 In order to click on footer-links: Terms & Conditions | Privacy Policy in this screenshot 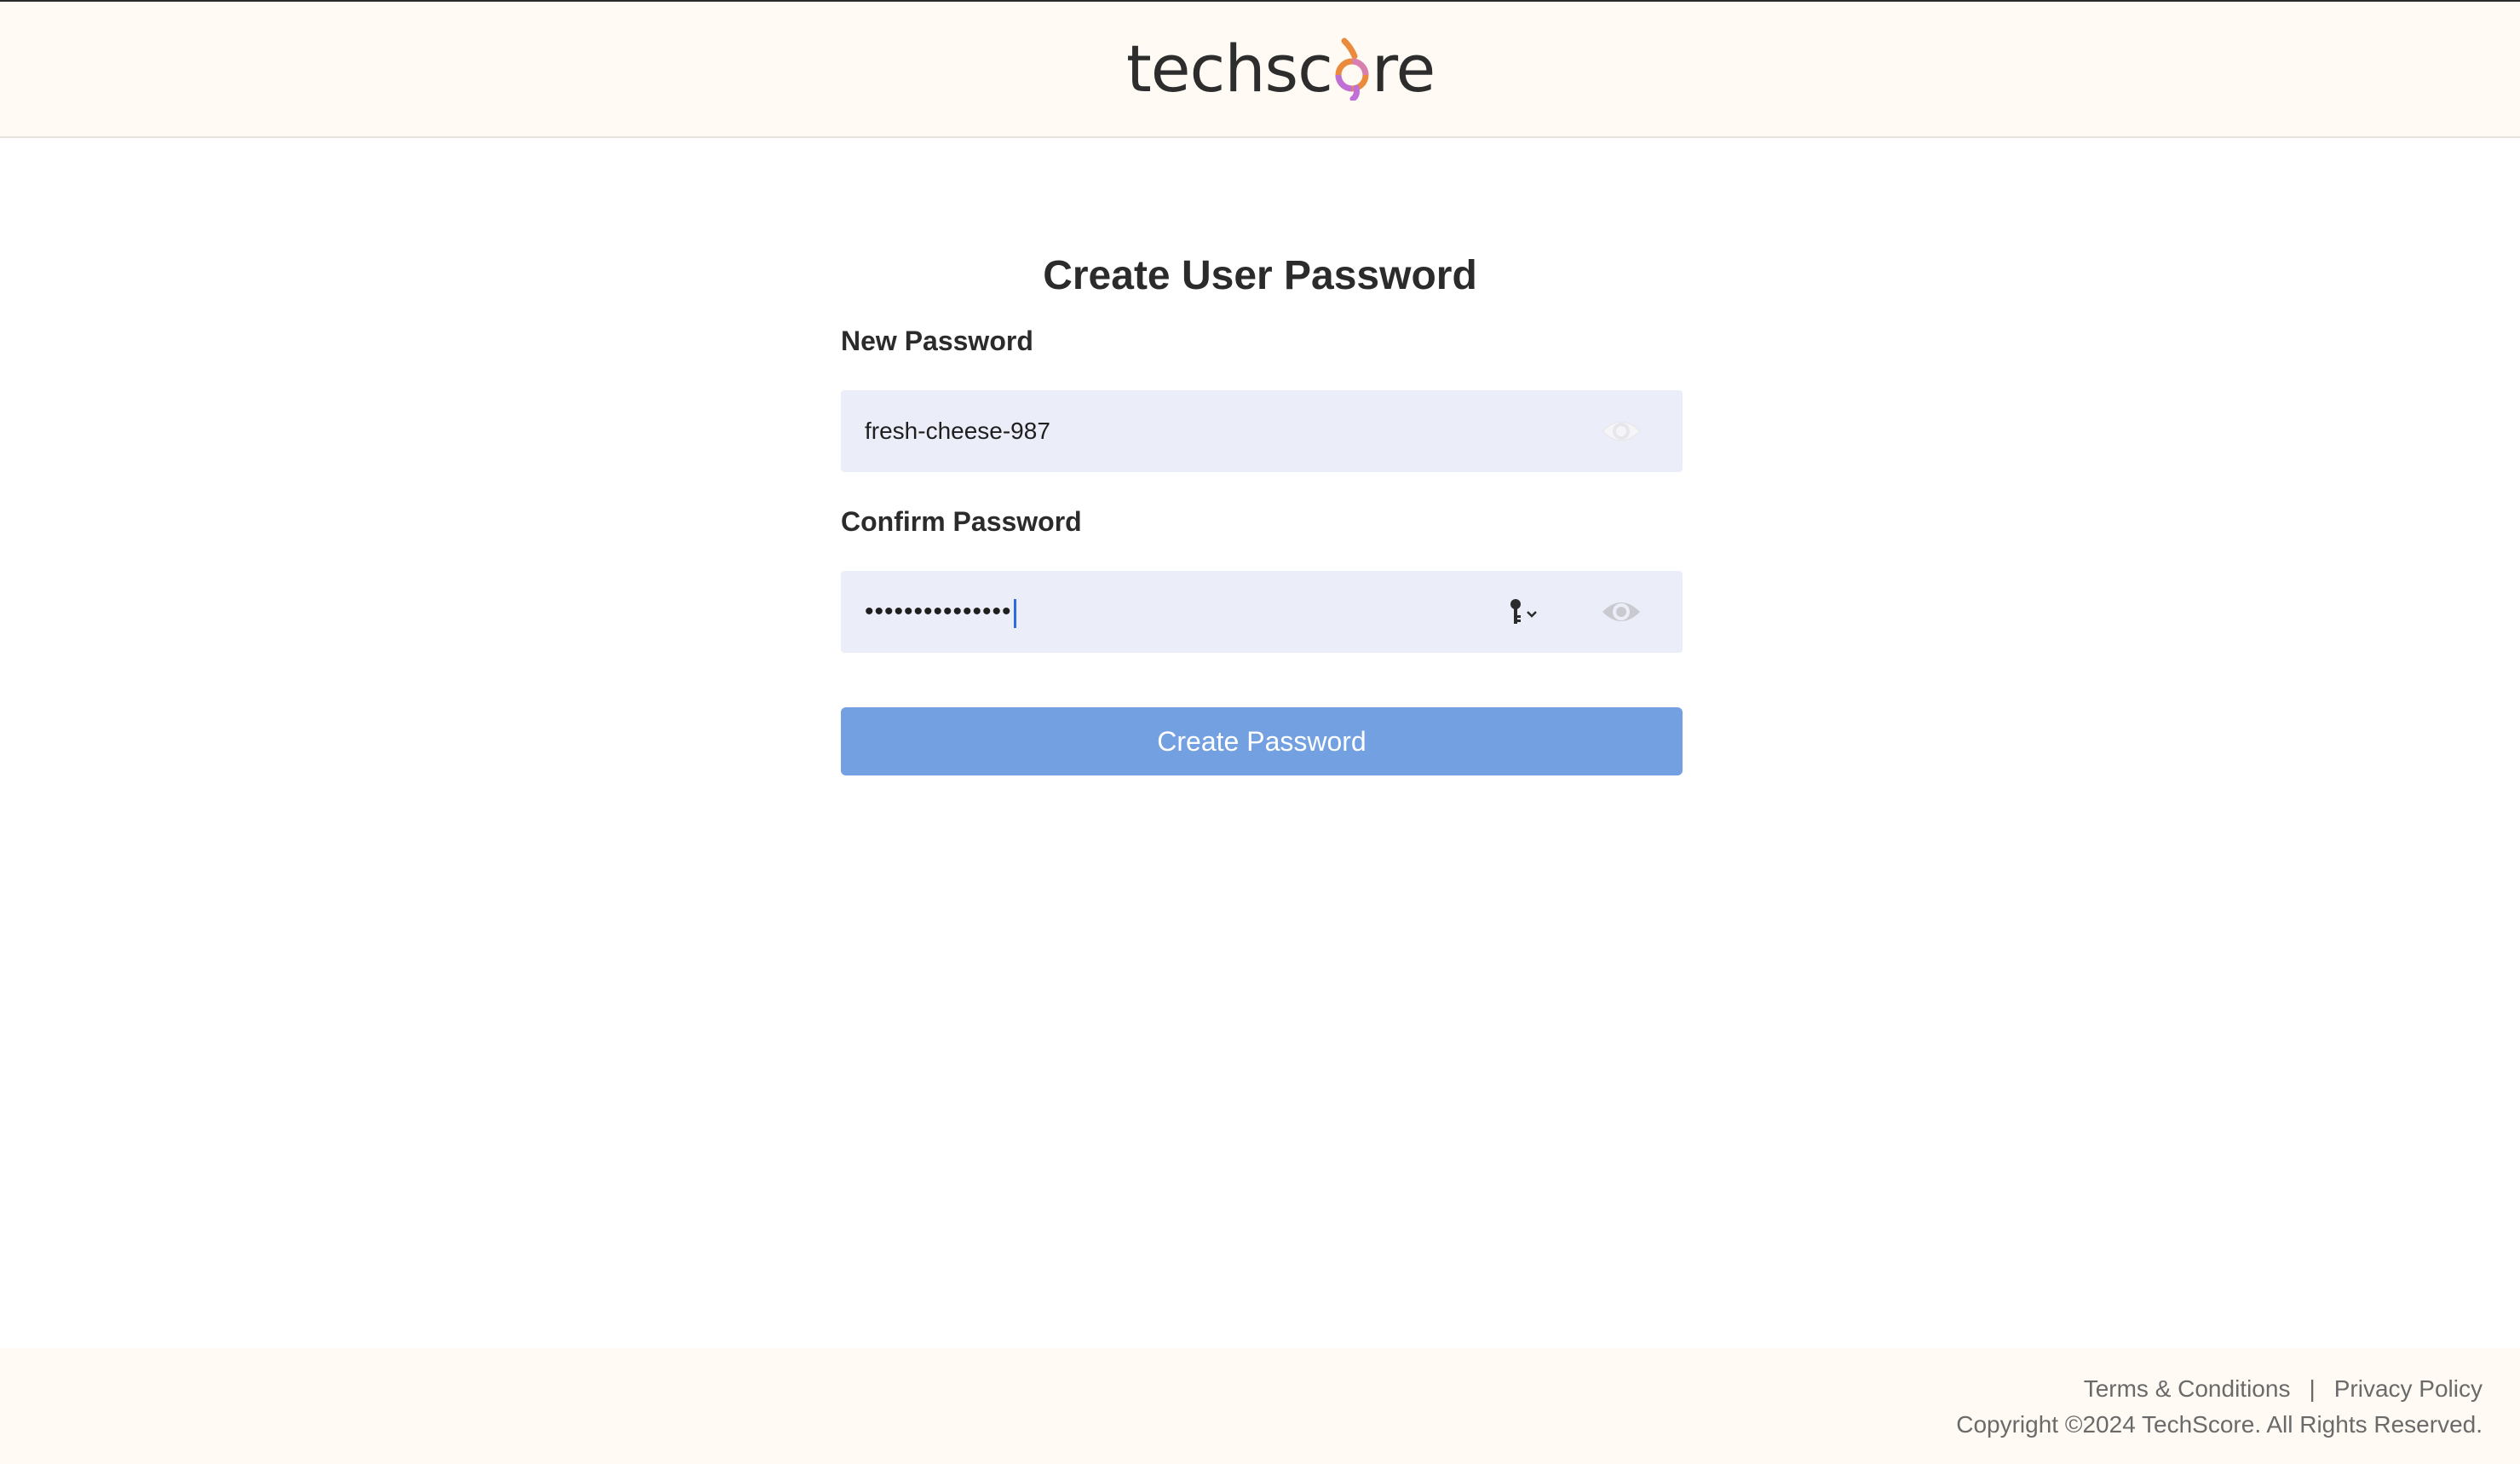, I will do `click(2284, 1389)`.